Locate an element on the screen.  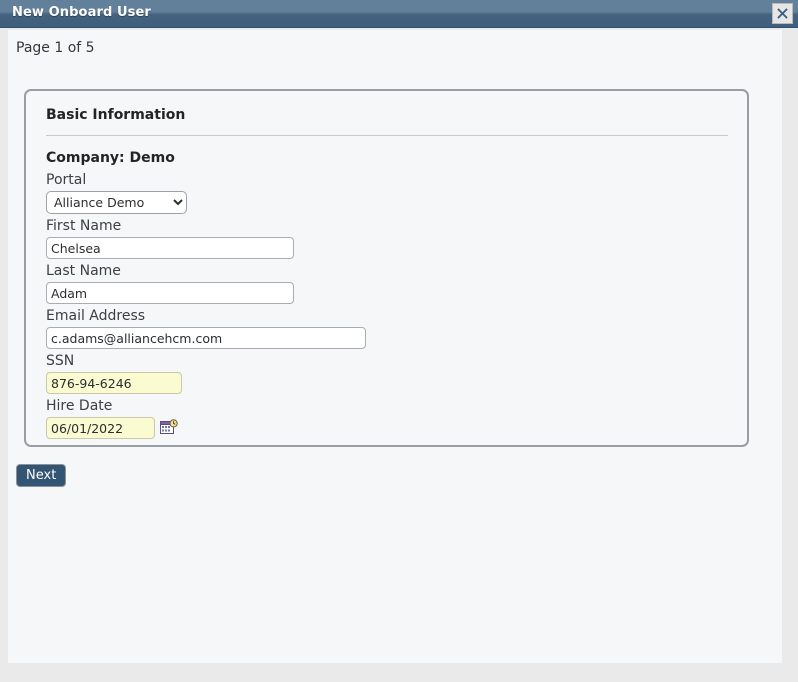
ssn-label: SSN is located at coordinates (60, 361).